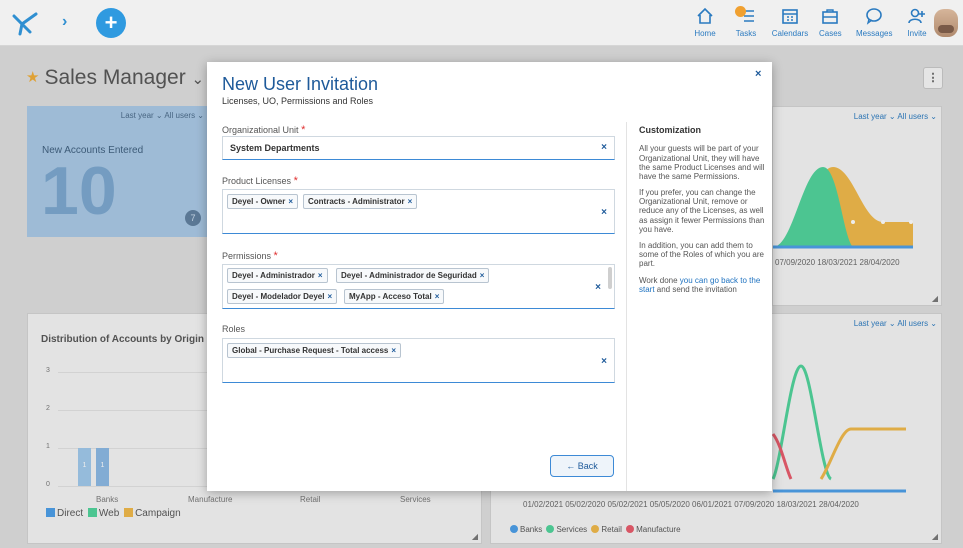  I want to click on home-icon, so click(705, 17).